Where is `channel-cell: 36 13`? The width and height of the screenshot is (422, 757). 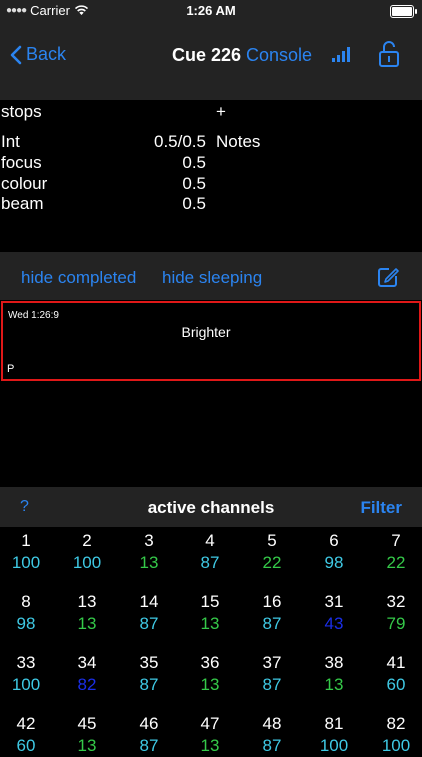 channel-cell: 36 13 is located at coordinates (210, 674).